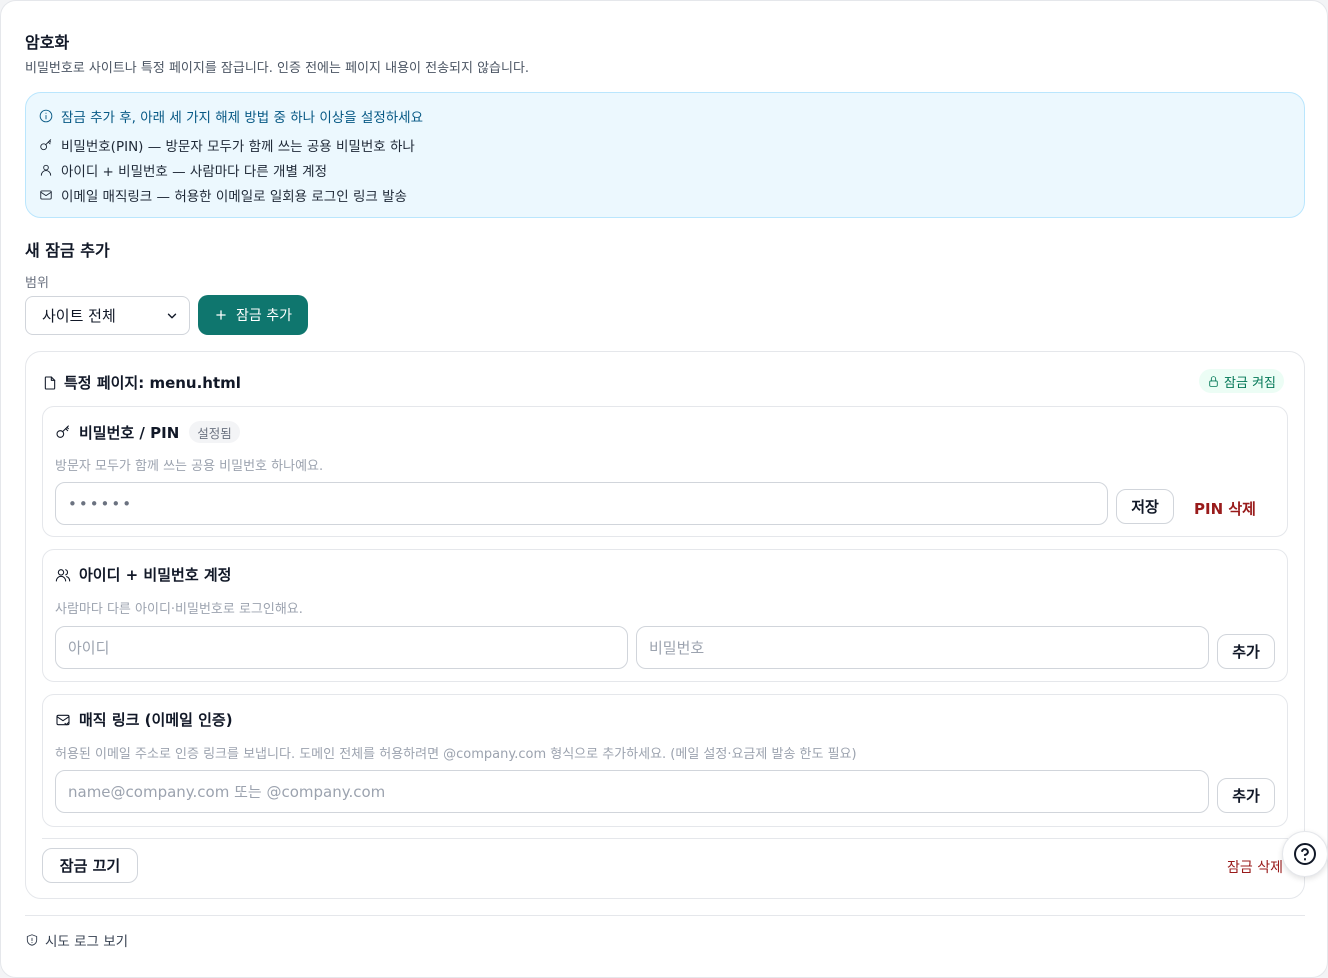  I want to click on add-lock-button-label: 잠금 추가, so click(264, 316).